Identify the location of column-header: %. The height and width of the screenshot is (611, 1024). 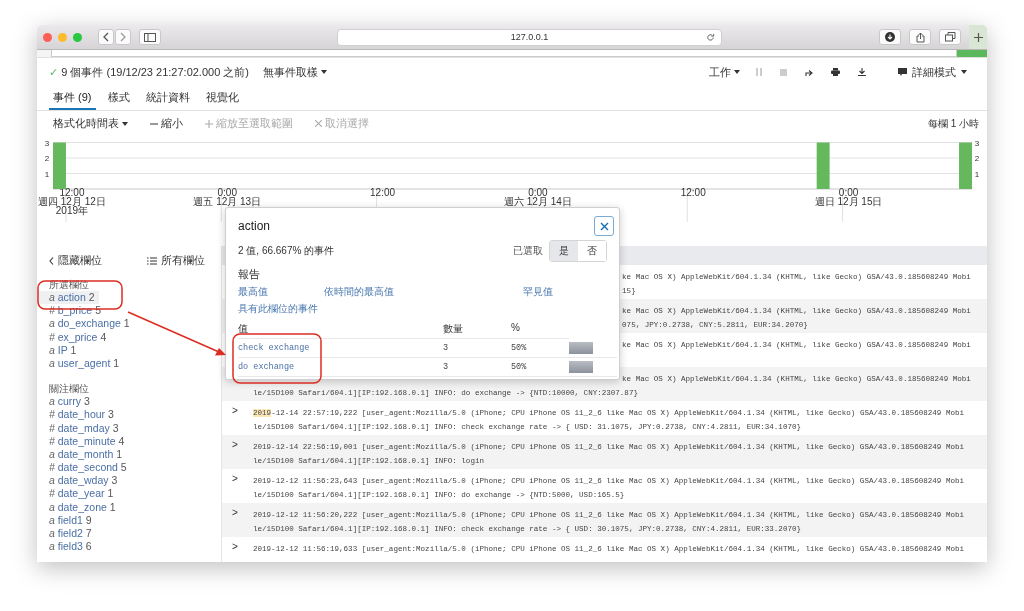
(540, 330).